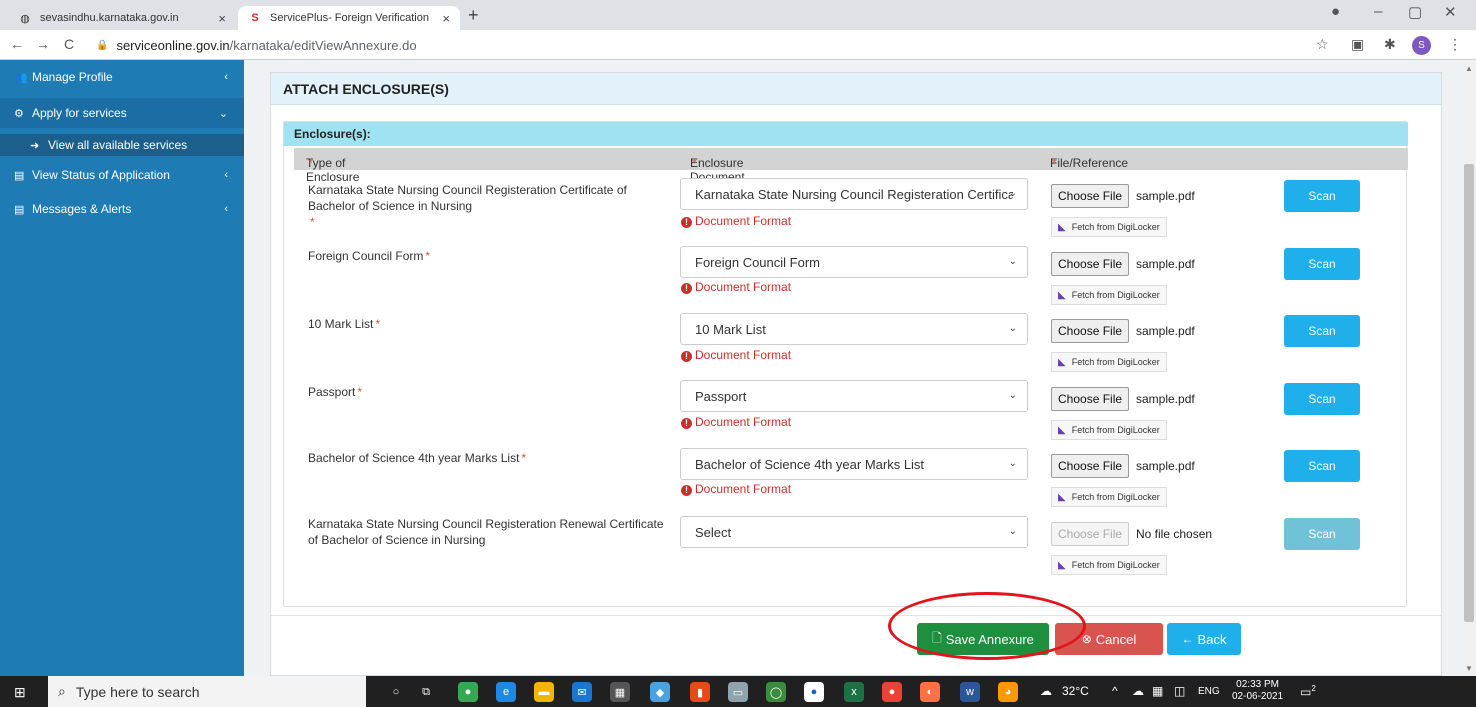  I want to click on star-icon: ☆, so click(1322, 44).